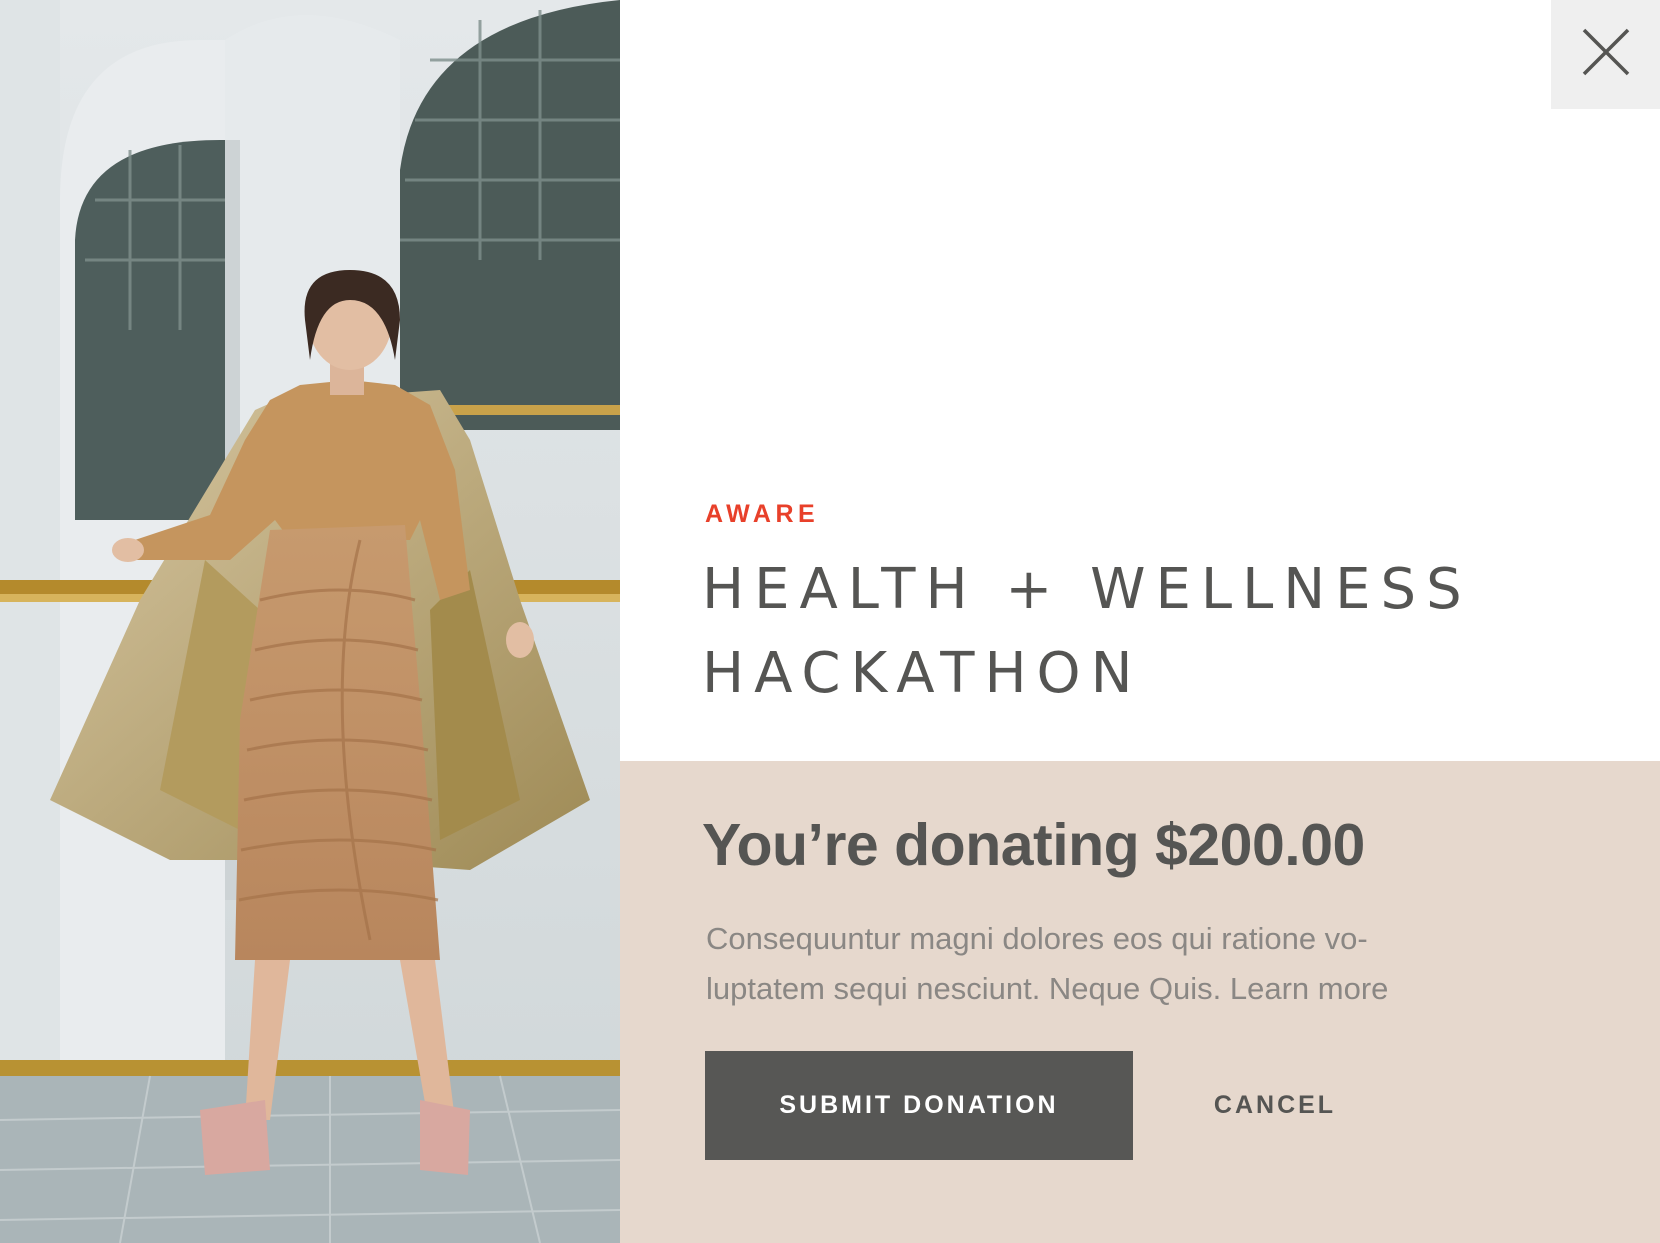 The image size is (1660, 1243). I want to click on submit-donation-button: SUBMIT DONATION, so click(919, 1105).